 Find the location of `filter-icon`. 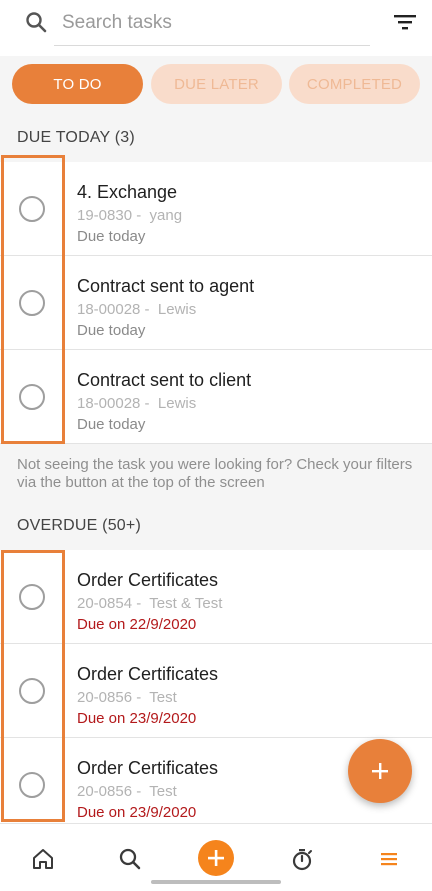

filter-icon is located at coordinates (405, 22).